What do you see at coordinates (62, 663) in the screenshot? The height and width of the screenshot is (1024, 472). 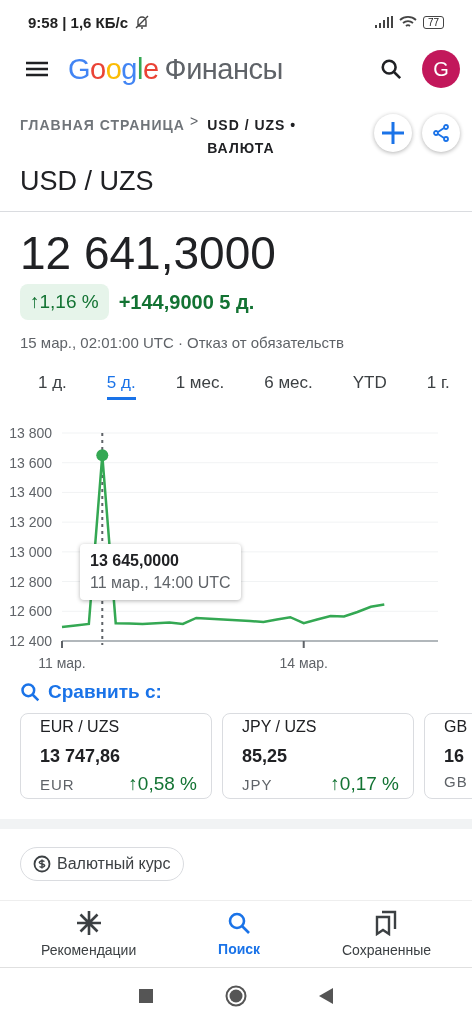 I see `axis-label: 11 мар.` at bounding box center [62, 663].